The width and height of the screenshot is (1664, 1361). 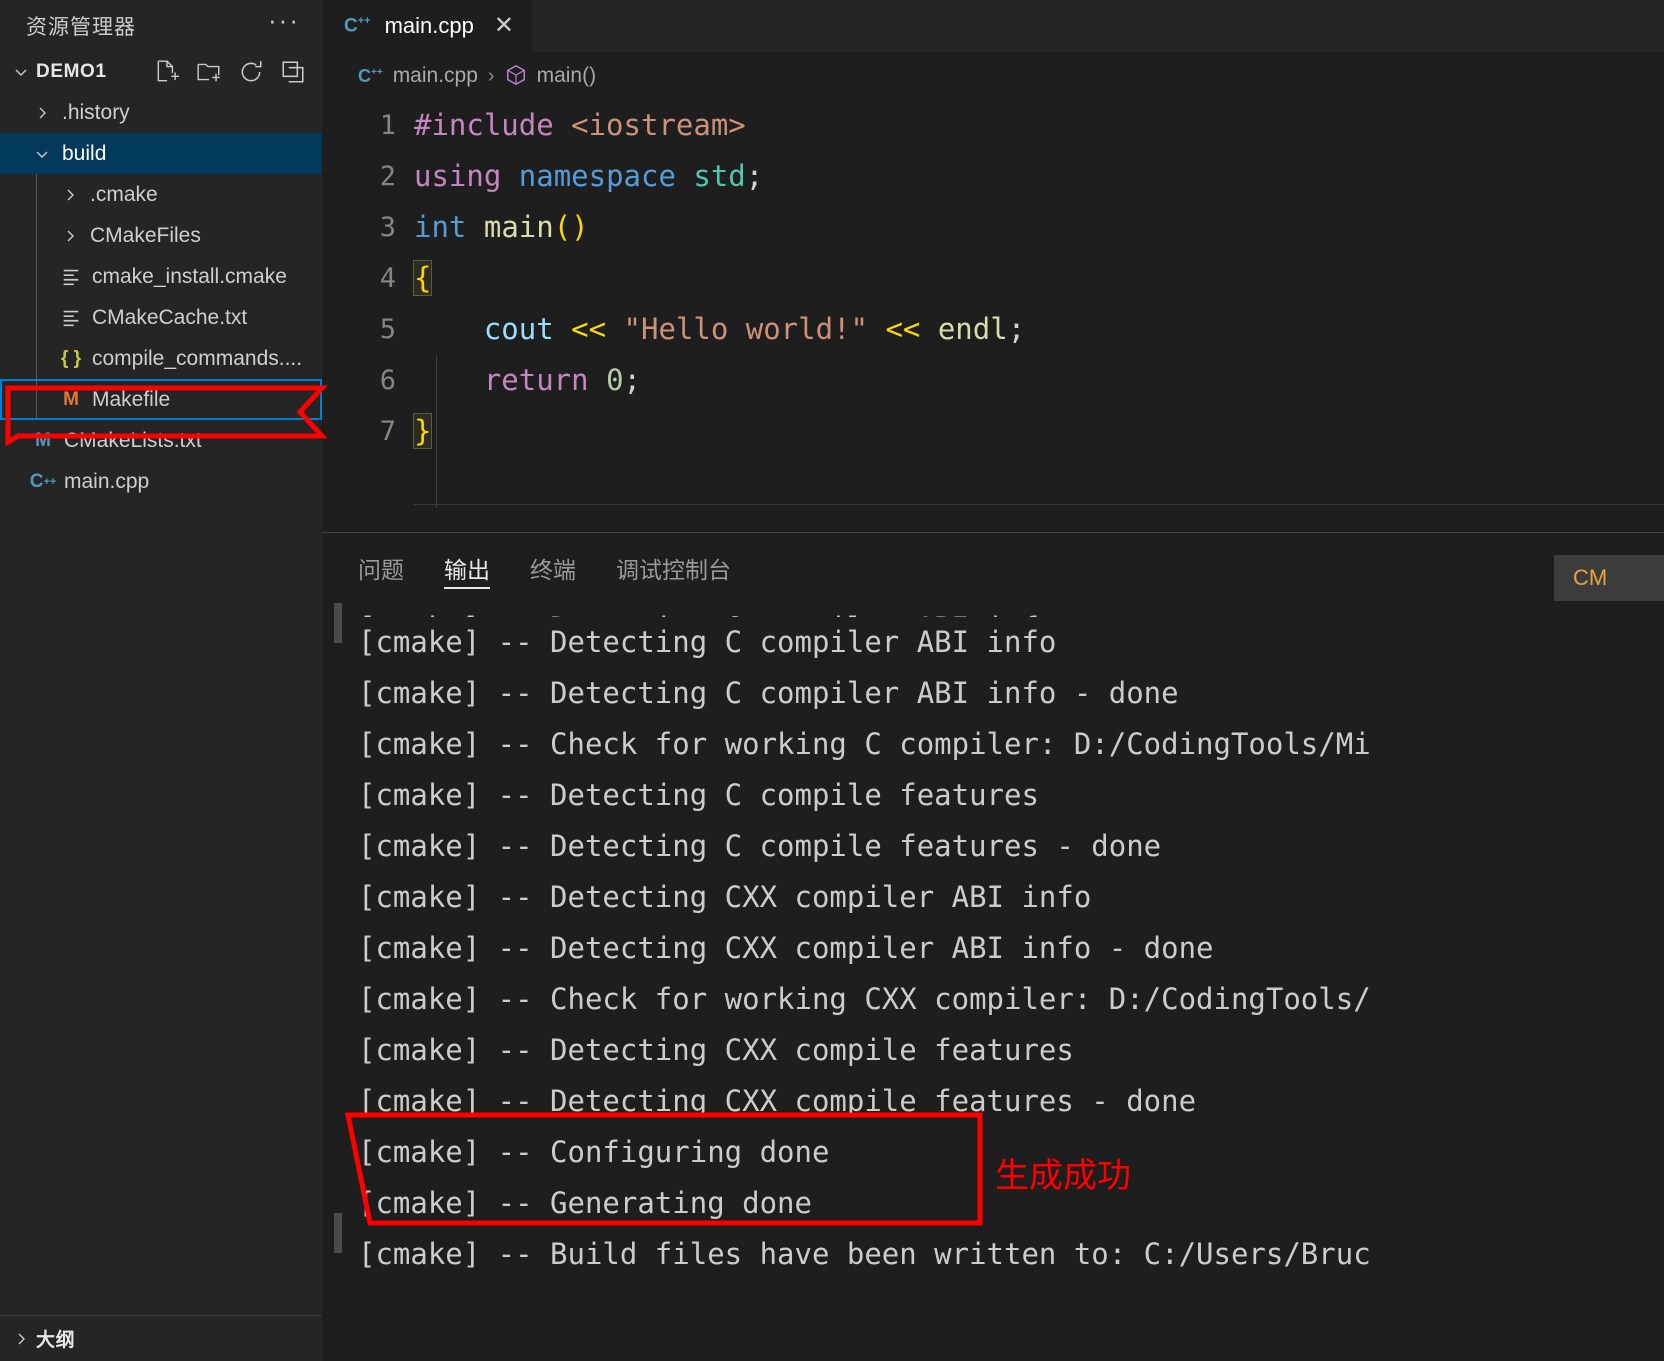 I want to click on output-channel-select: CM, so click(x=1609, y=578).